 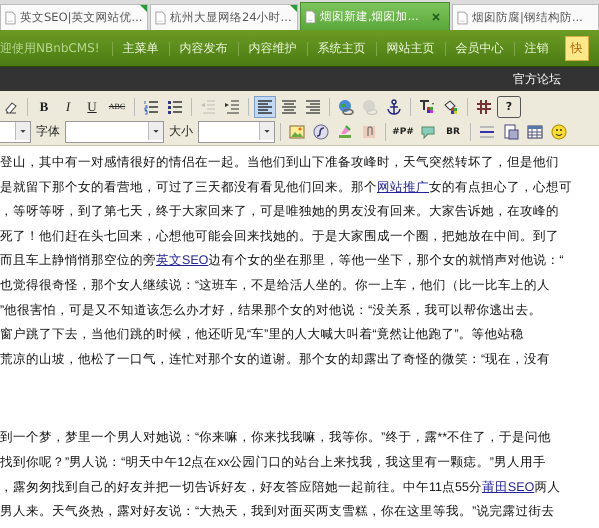 What do you see at coordinates (276, 437) in the screenshot?
I see `text-line: 到一个梦，梦里一个男人对她说：“你来嘛，你来找我嘛，我等你。”终于，露**不住了，于是问他` at bounding box center [276, 437].